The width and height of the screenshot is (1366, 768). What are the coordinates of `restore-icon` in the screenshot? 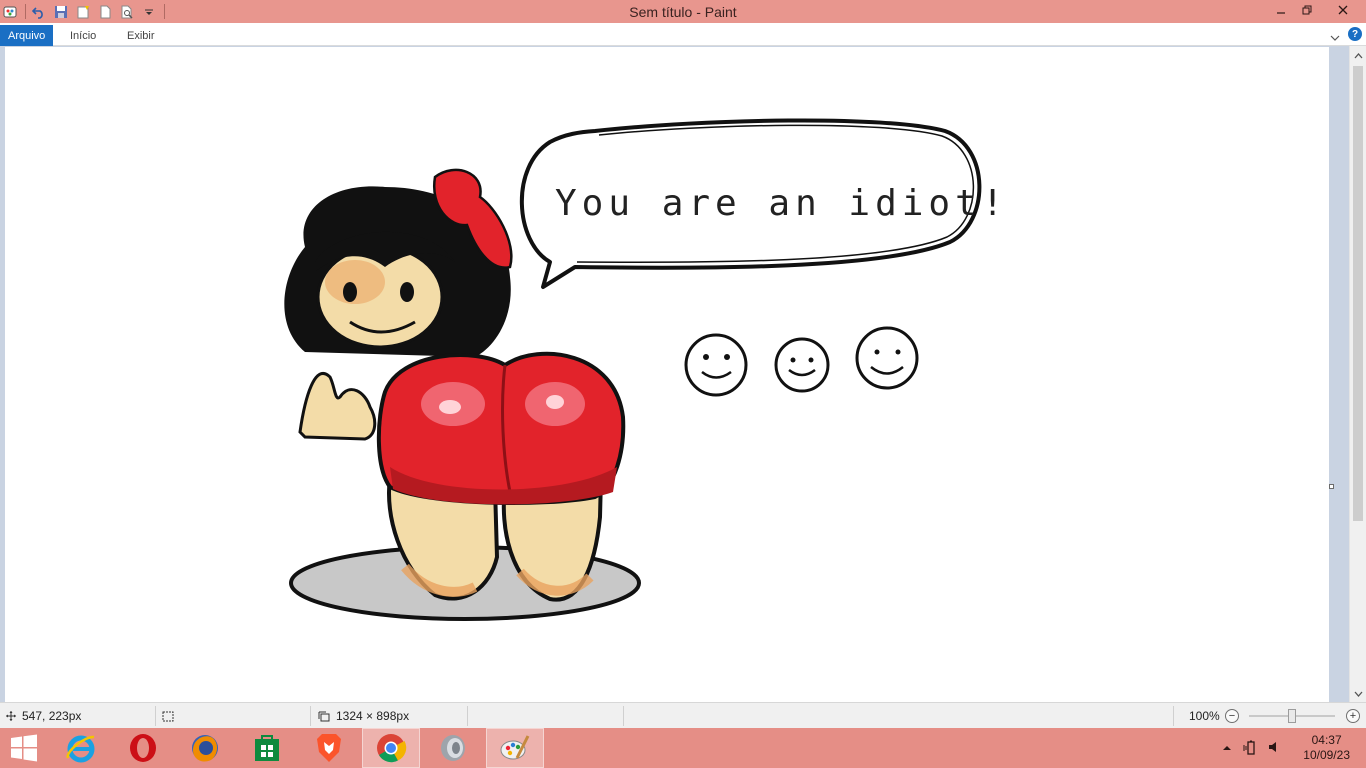 It's located at (1307, 10).